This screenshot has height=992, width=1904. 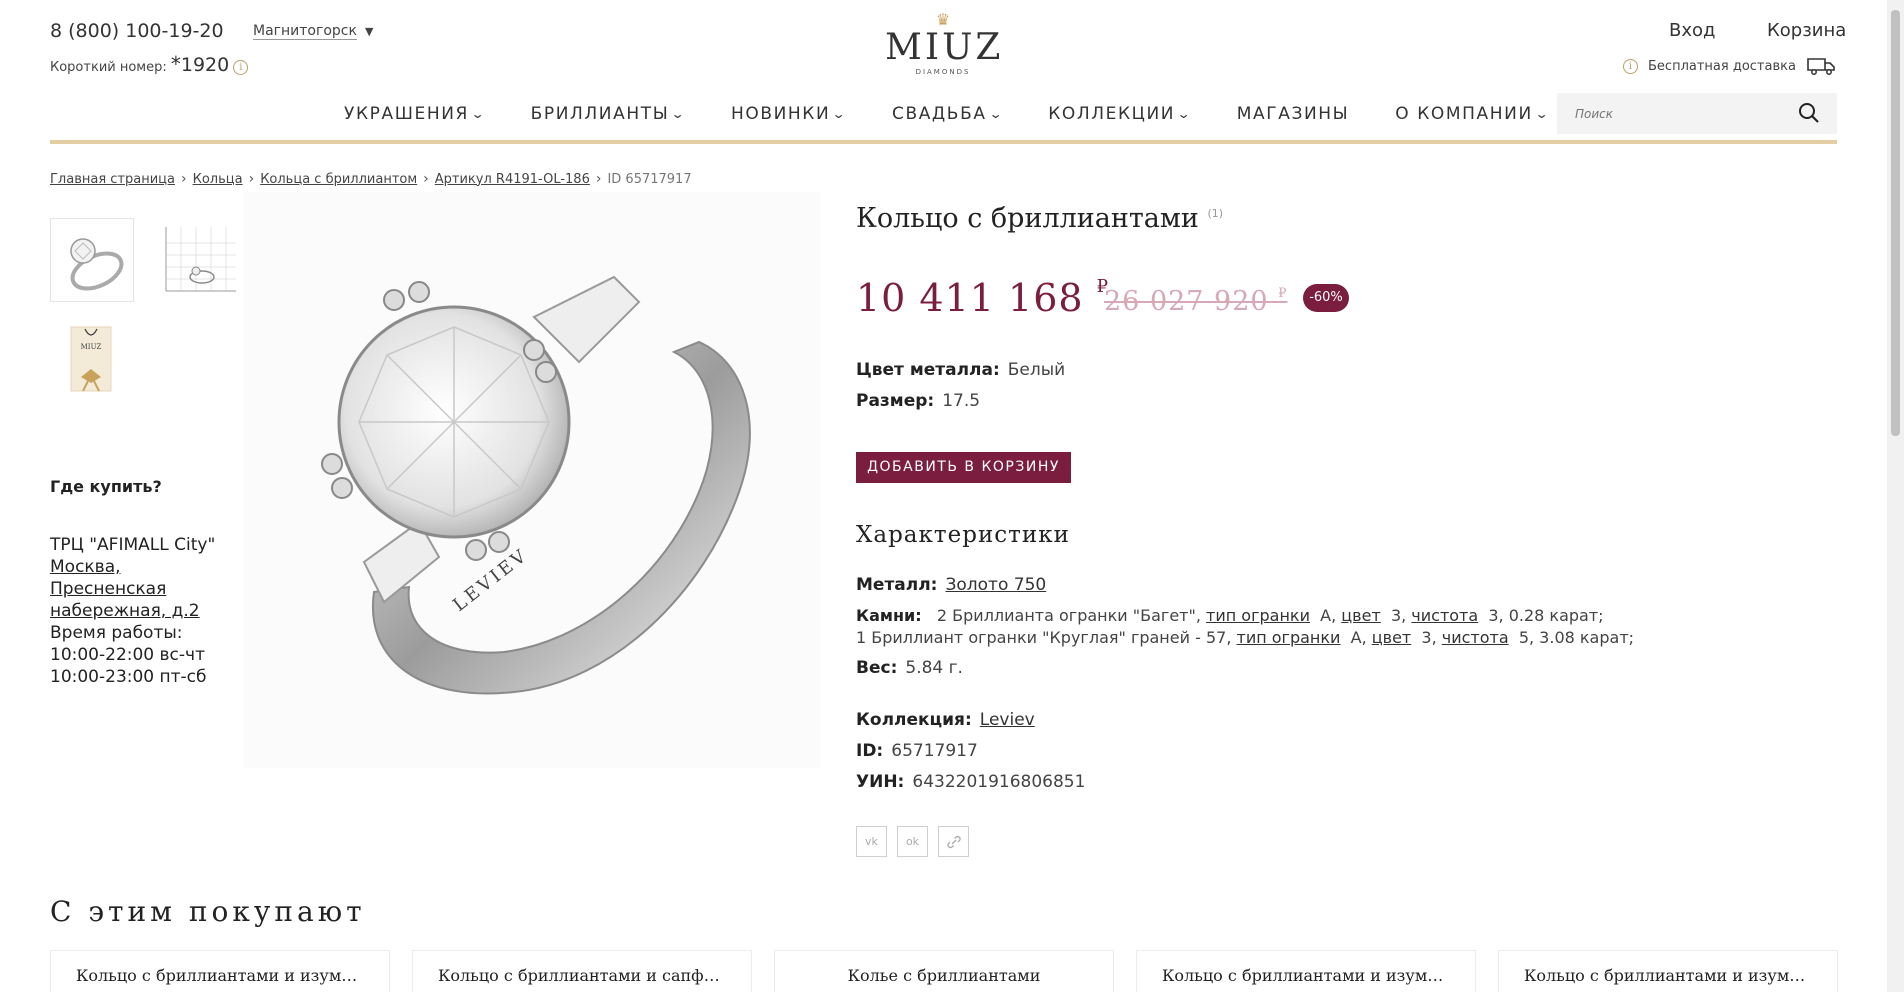 What do you see at coordinates (175, 64) in the screenshot?
I see `short-number-star: *` at bounding box center [175, 64].